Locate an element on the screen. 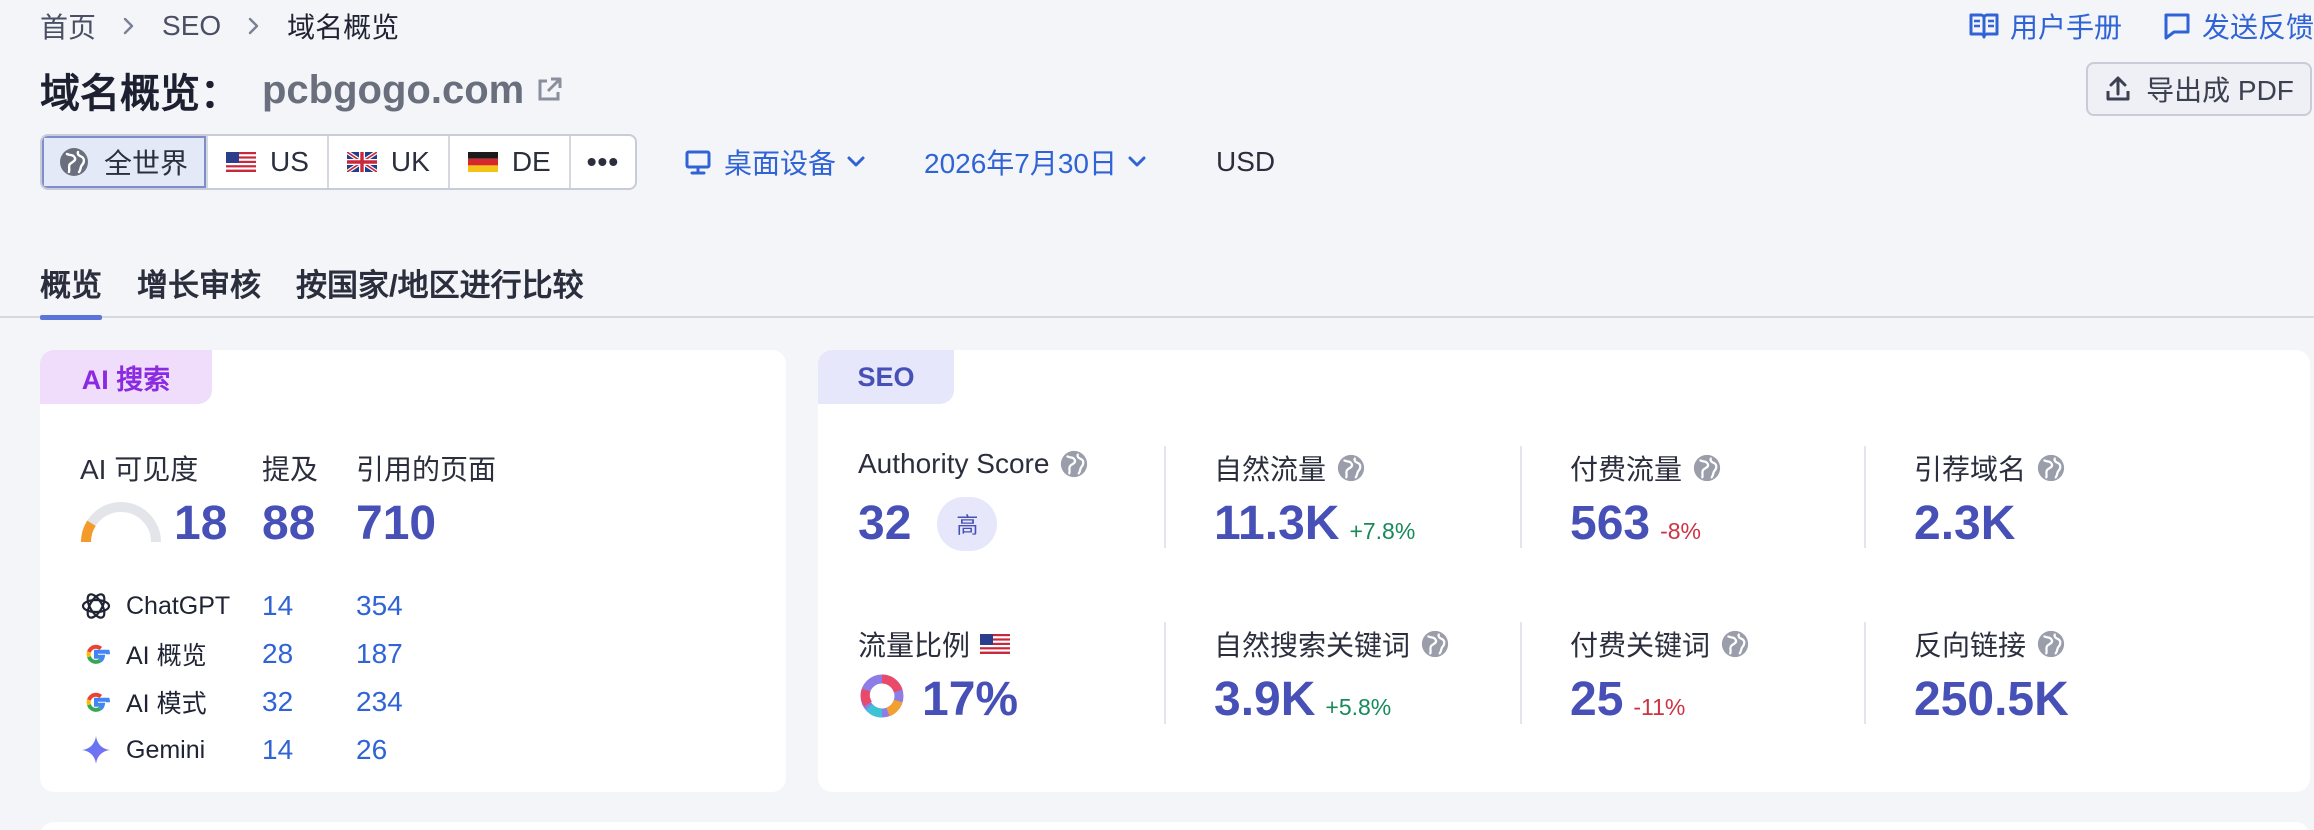 Image resolution: width=2314 pixels, height=830 pixels. database-worldwide: 全世界 is located at coordinates (124, 162).